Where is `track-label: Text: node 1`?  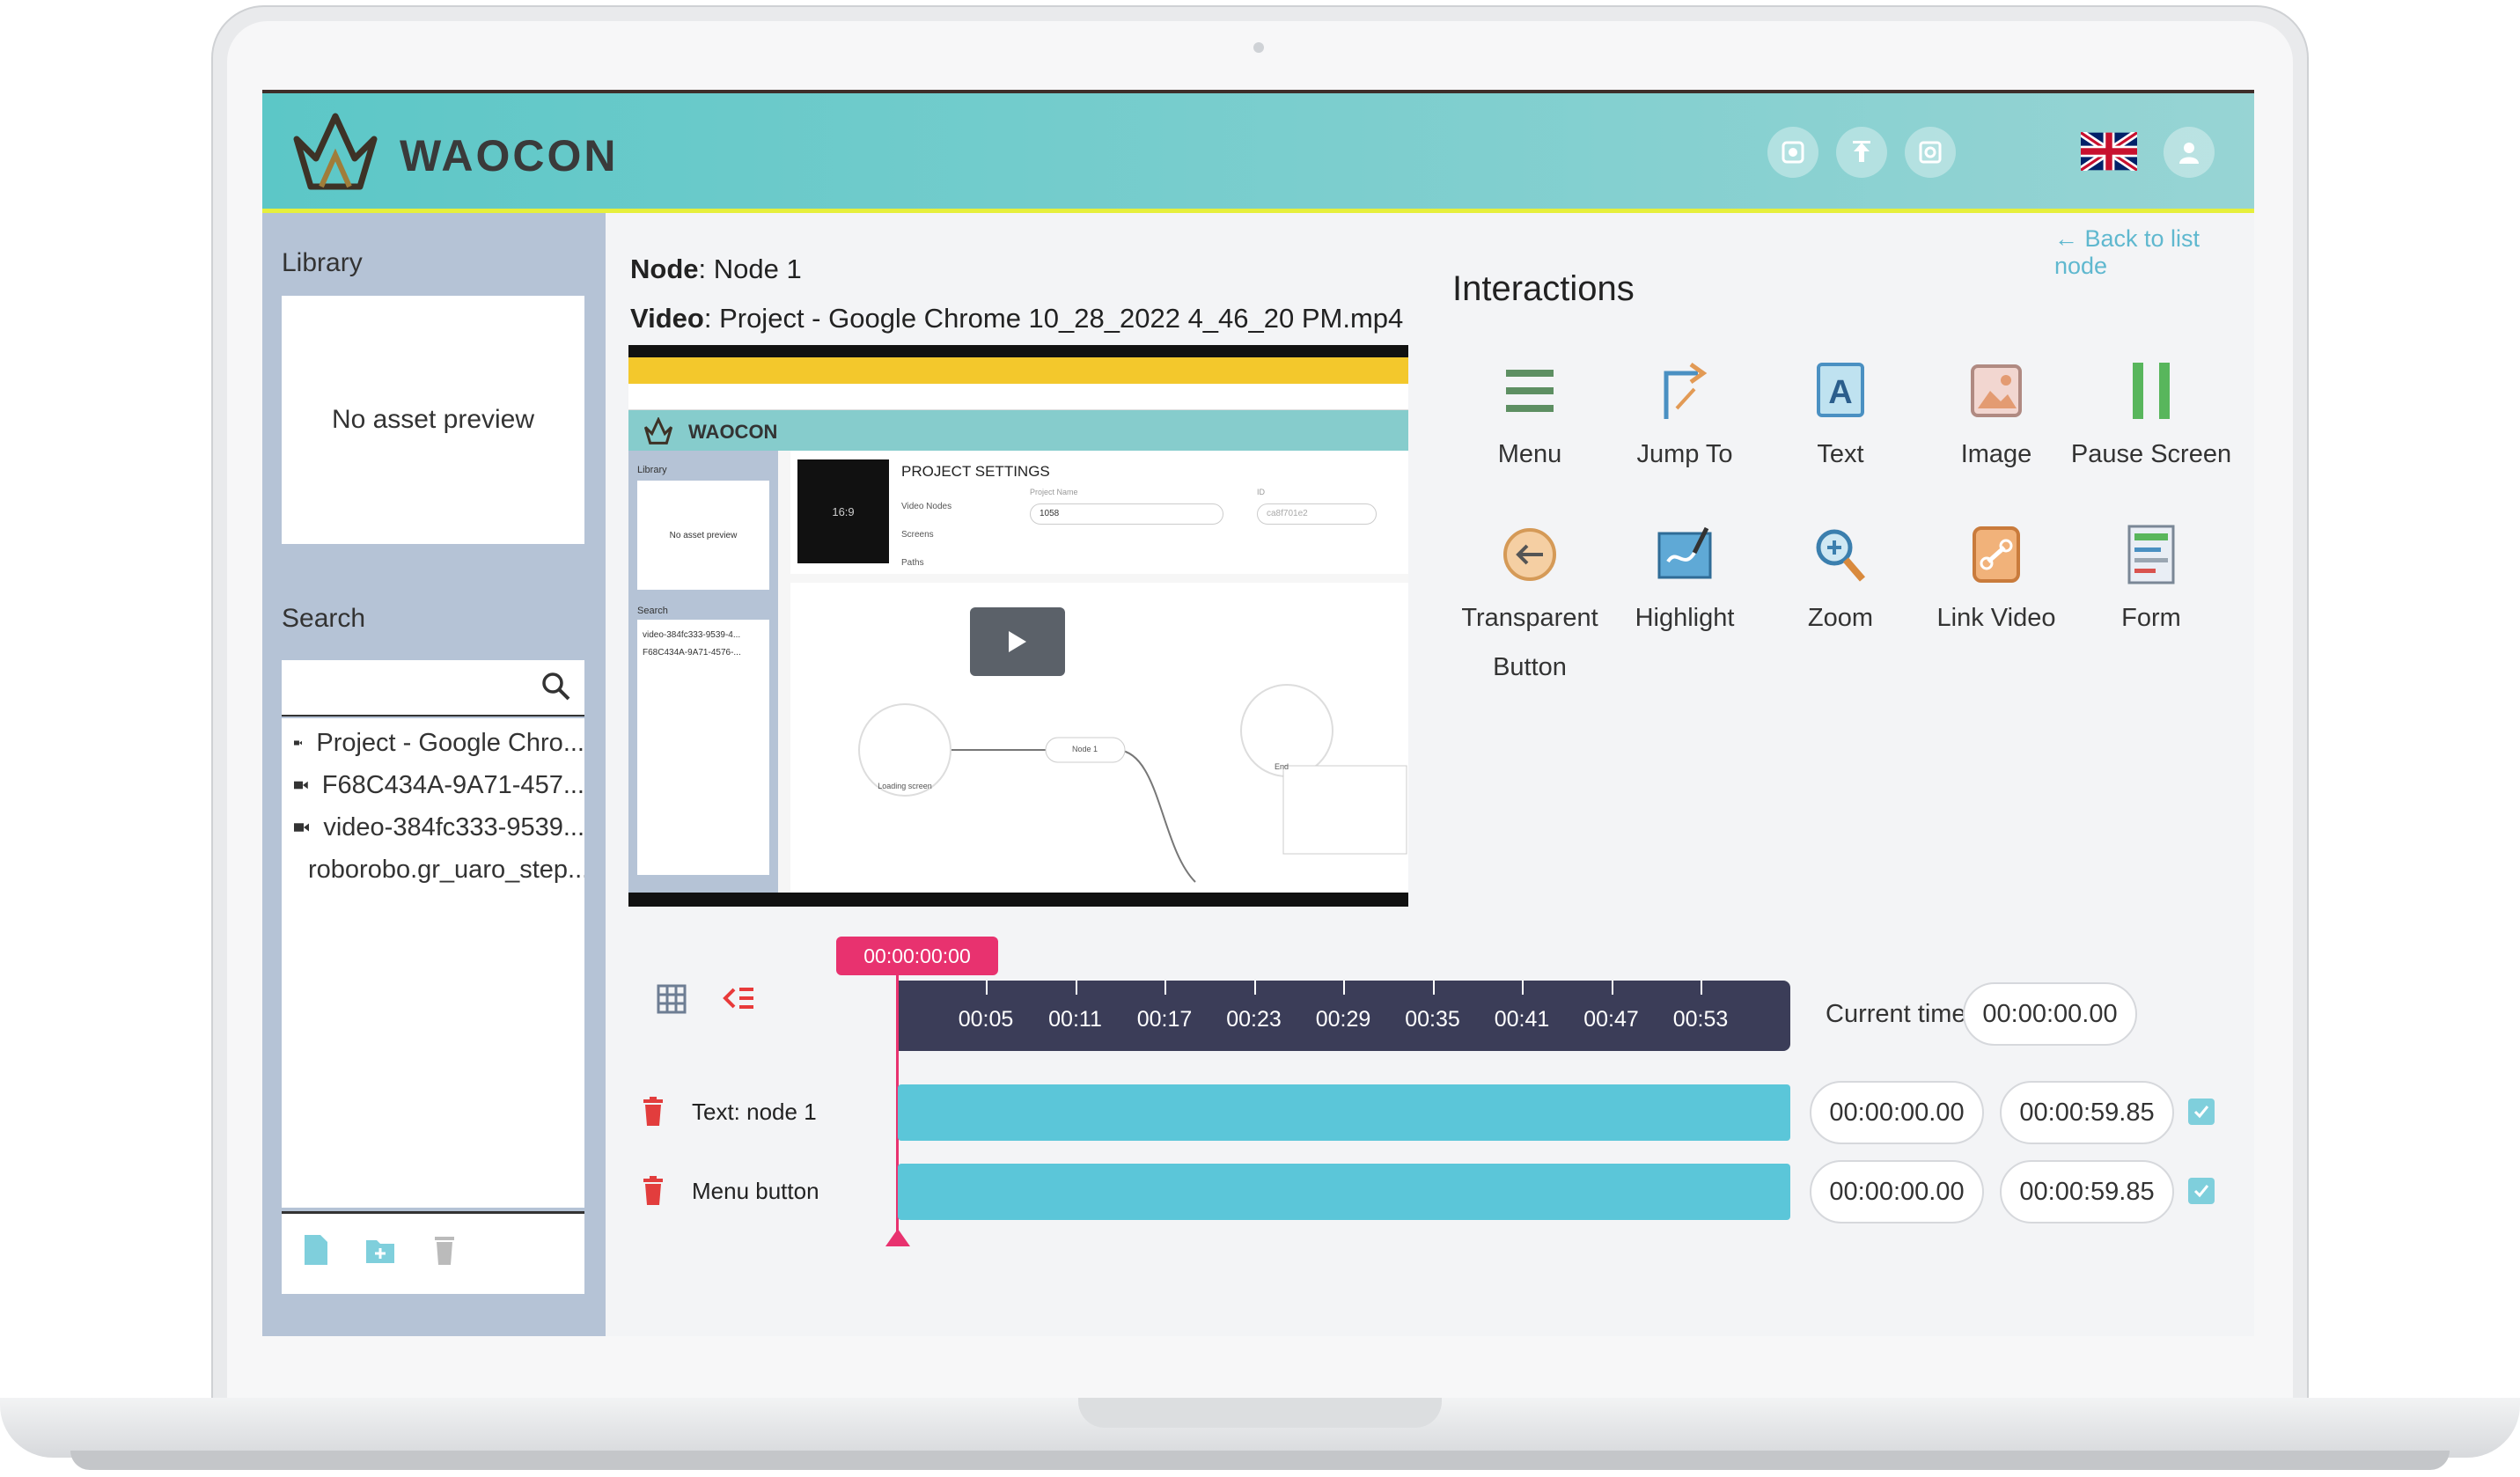 track-label: Text: node 1 is located at coordinates (754, 1112).